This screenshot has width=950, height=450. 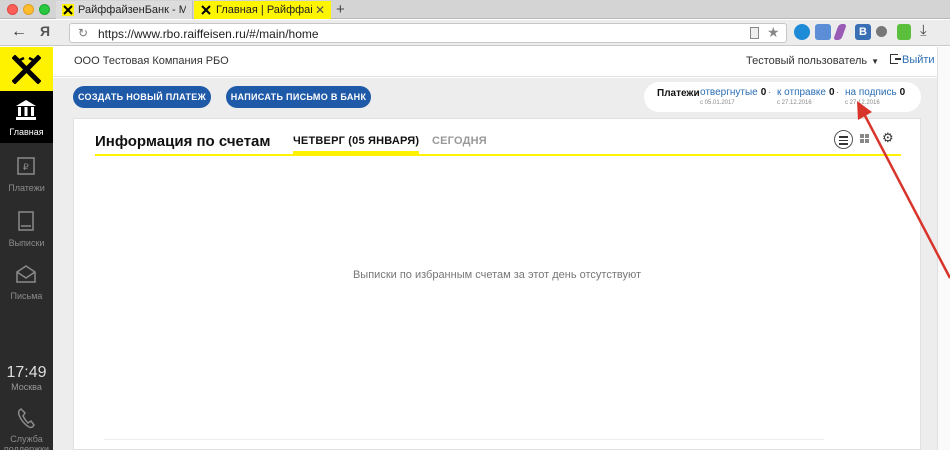 I want to click on card-footer-line, so click(x=464, y=439).